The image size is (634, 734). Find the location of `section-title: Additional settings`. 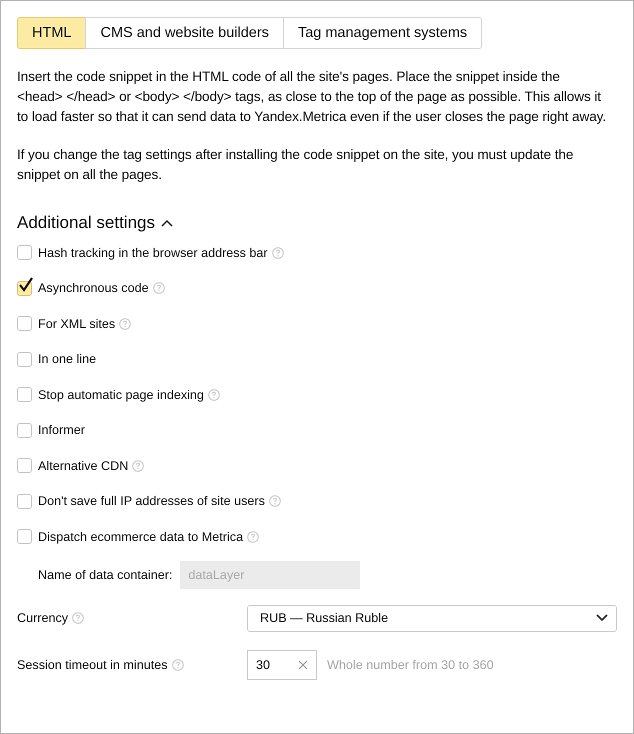

section-title: Additional settings is located at coordinates (86, 223).